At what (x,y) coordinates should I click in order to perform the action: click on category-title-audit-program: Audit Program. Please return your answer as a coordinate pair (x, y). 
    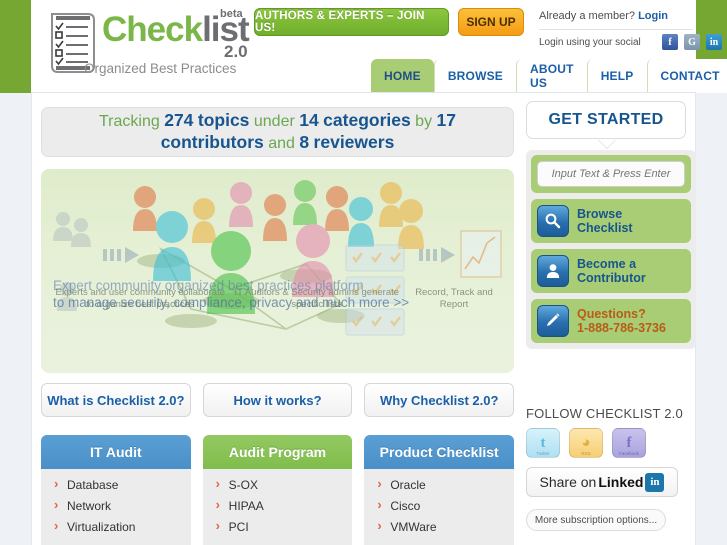
    Looking at the image, I should click on (277, 452).